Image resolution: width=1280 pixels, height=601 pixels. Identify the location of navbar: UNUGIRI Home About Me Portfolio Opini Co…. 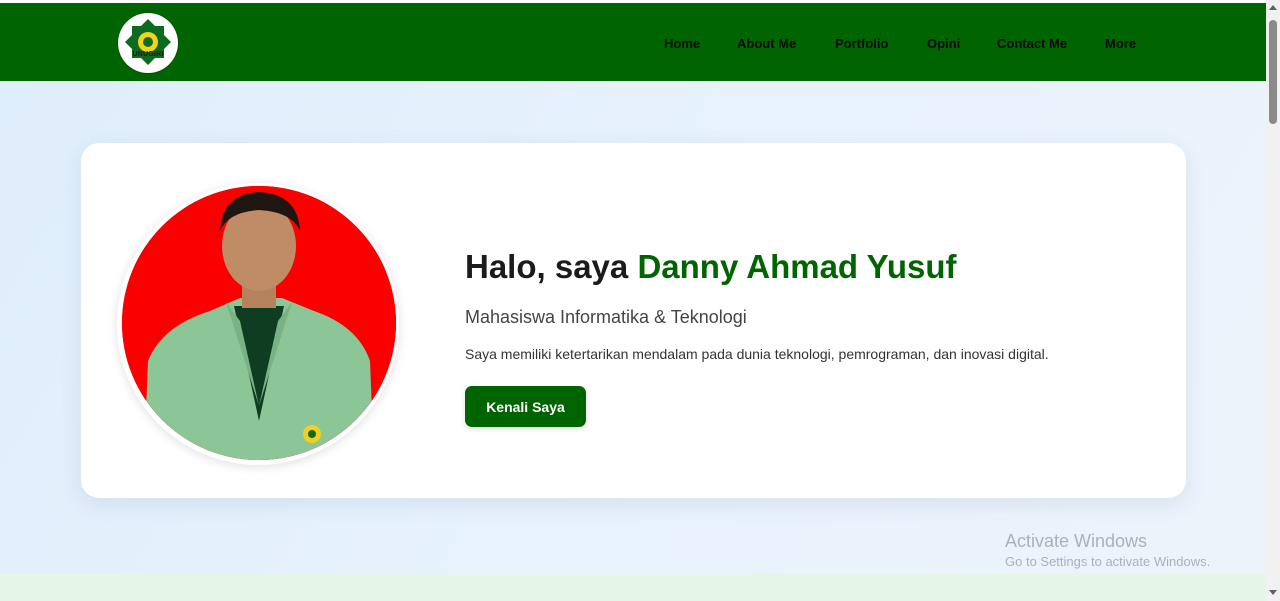
(633, 42).